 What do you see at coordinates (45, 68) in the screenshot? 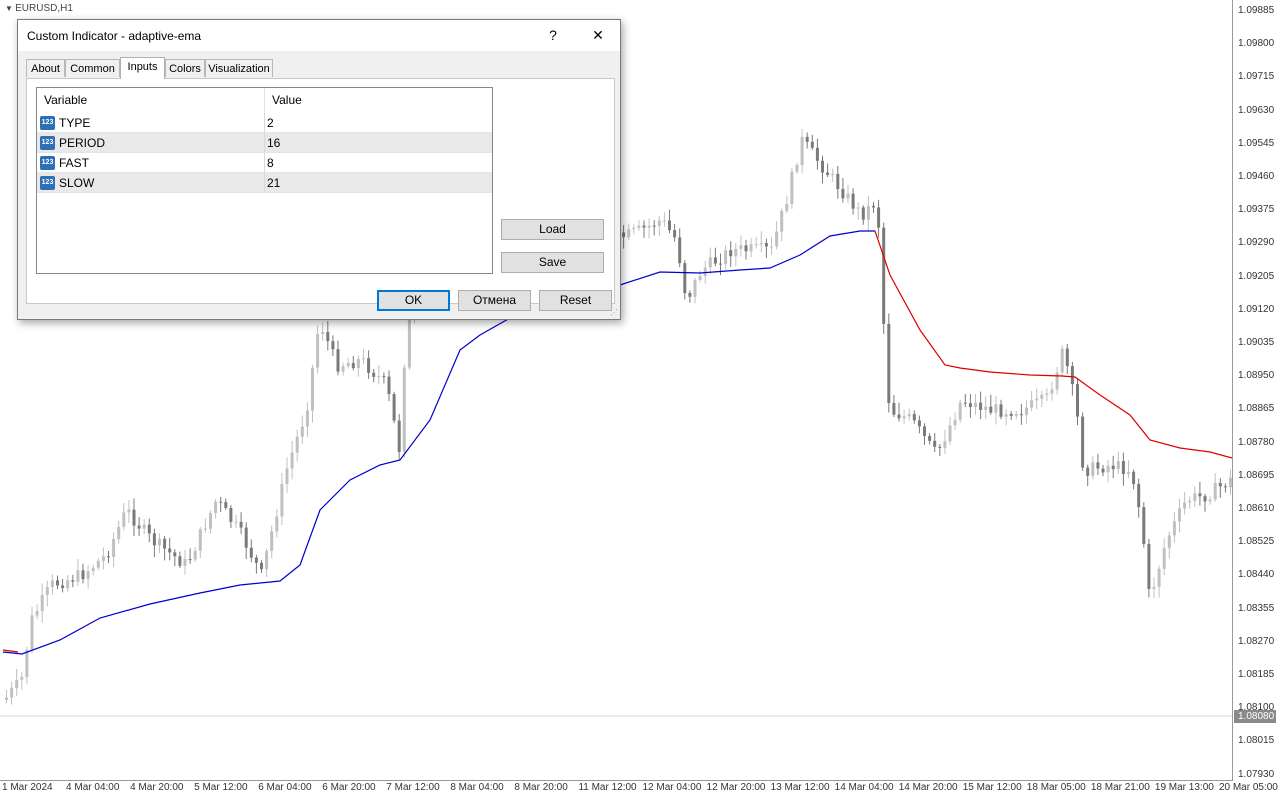
I see `tab-about: About` at bounding box center [45, 68].